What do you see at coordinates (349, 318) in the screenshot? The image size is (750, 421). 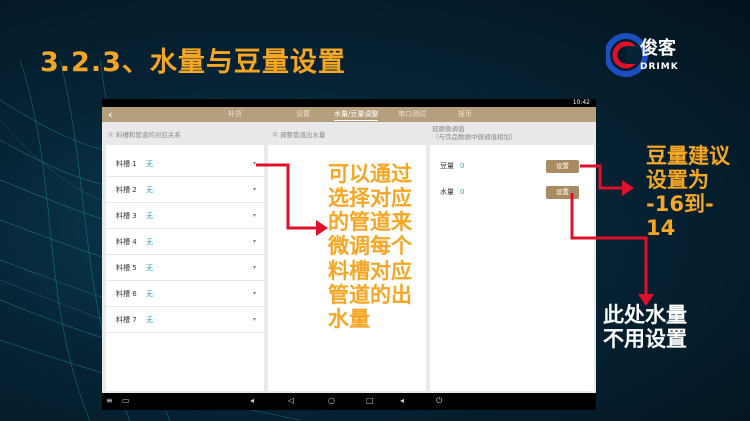 I see `note-line: 水量` at bounding box center [349, 318].